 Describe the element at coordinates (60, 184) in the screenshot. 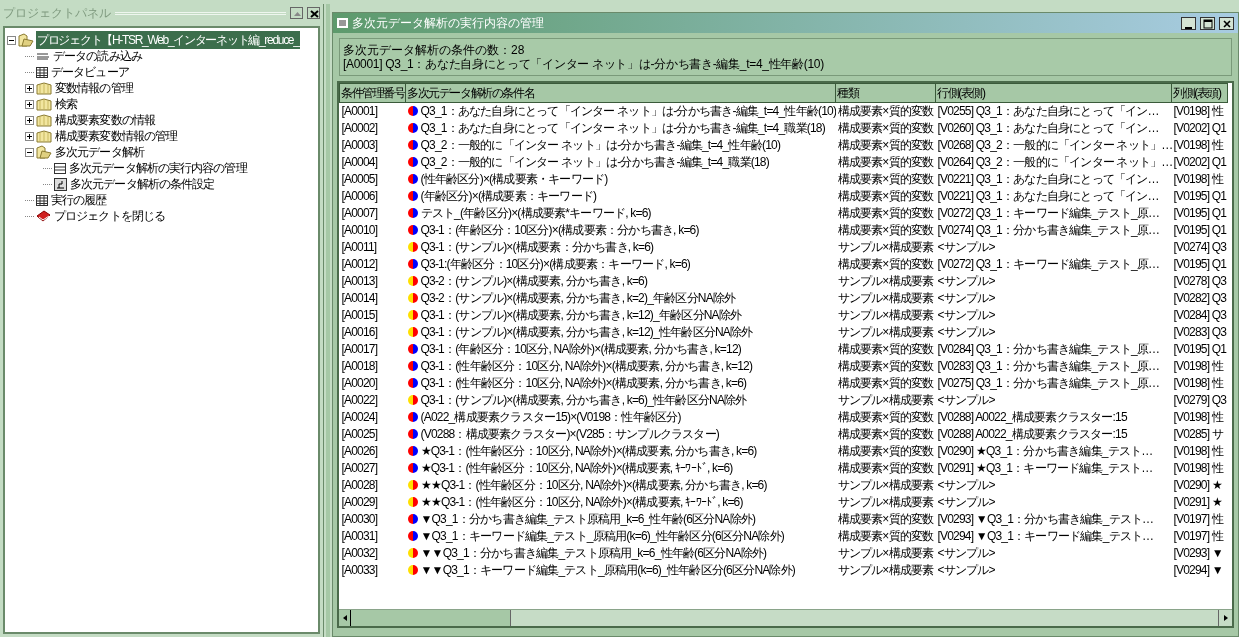

I see `chart-icon` at that location.